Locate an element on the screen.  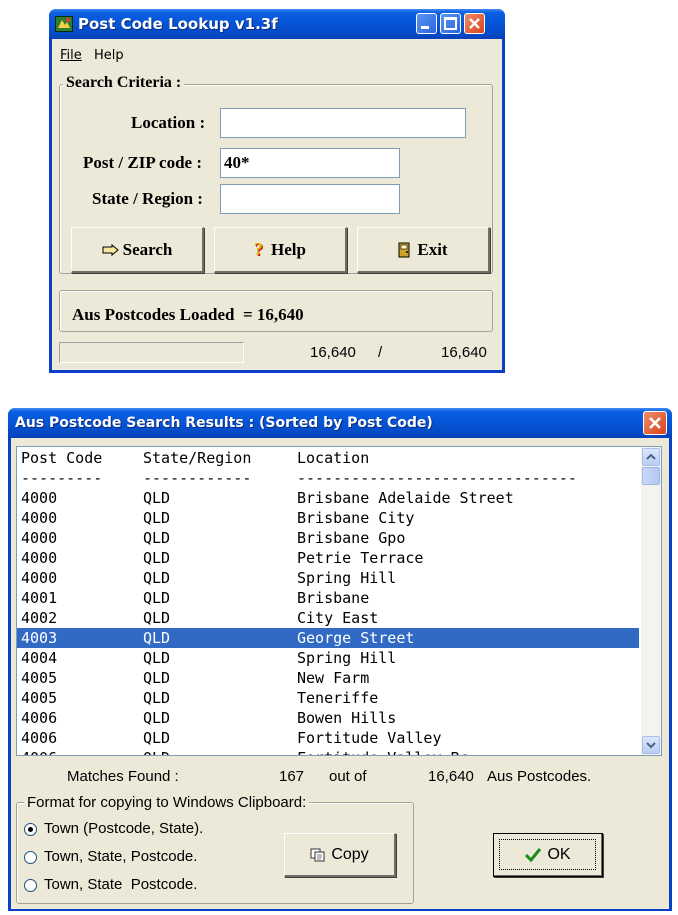
help-button: ? Help is located at coordinates (280, 250).